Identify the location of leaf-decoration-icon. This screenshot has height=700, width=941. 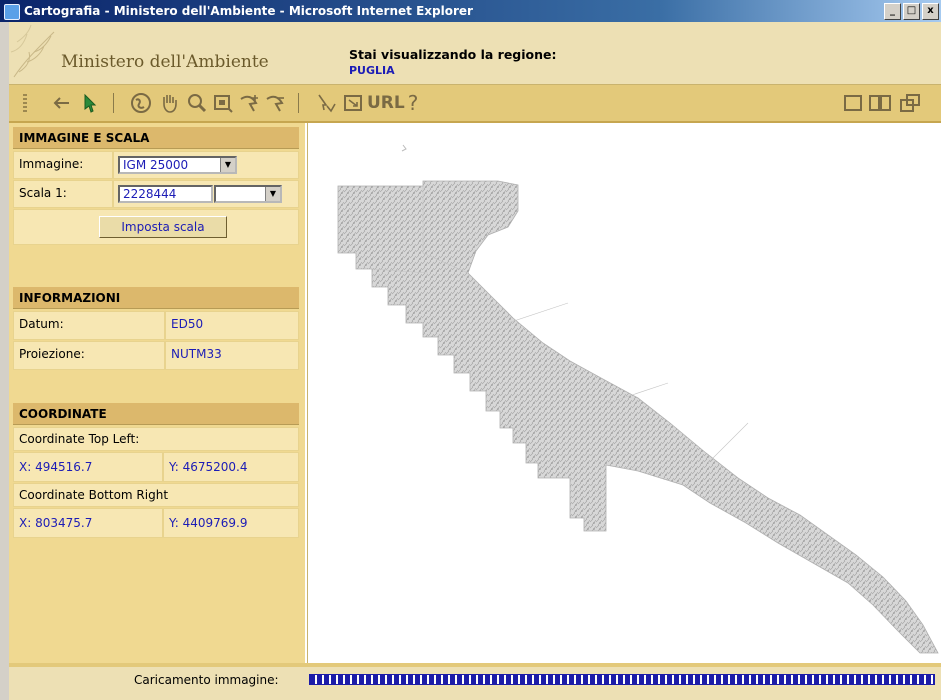
(32, 51).